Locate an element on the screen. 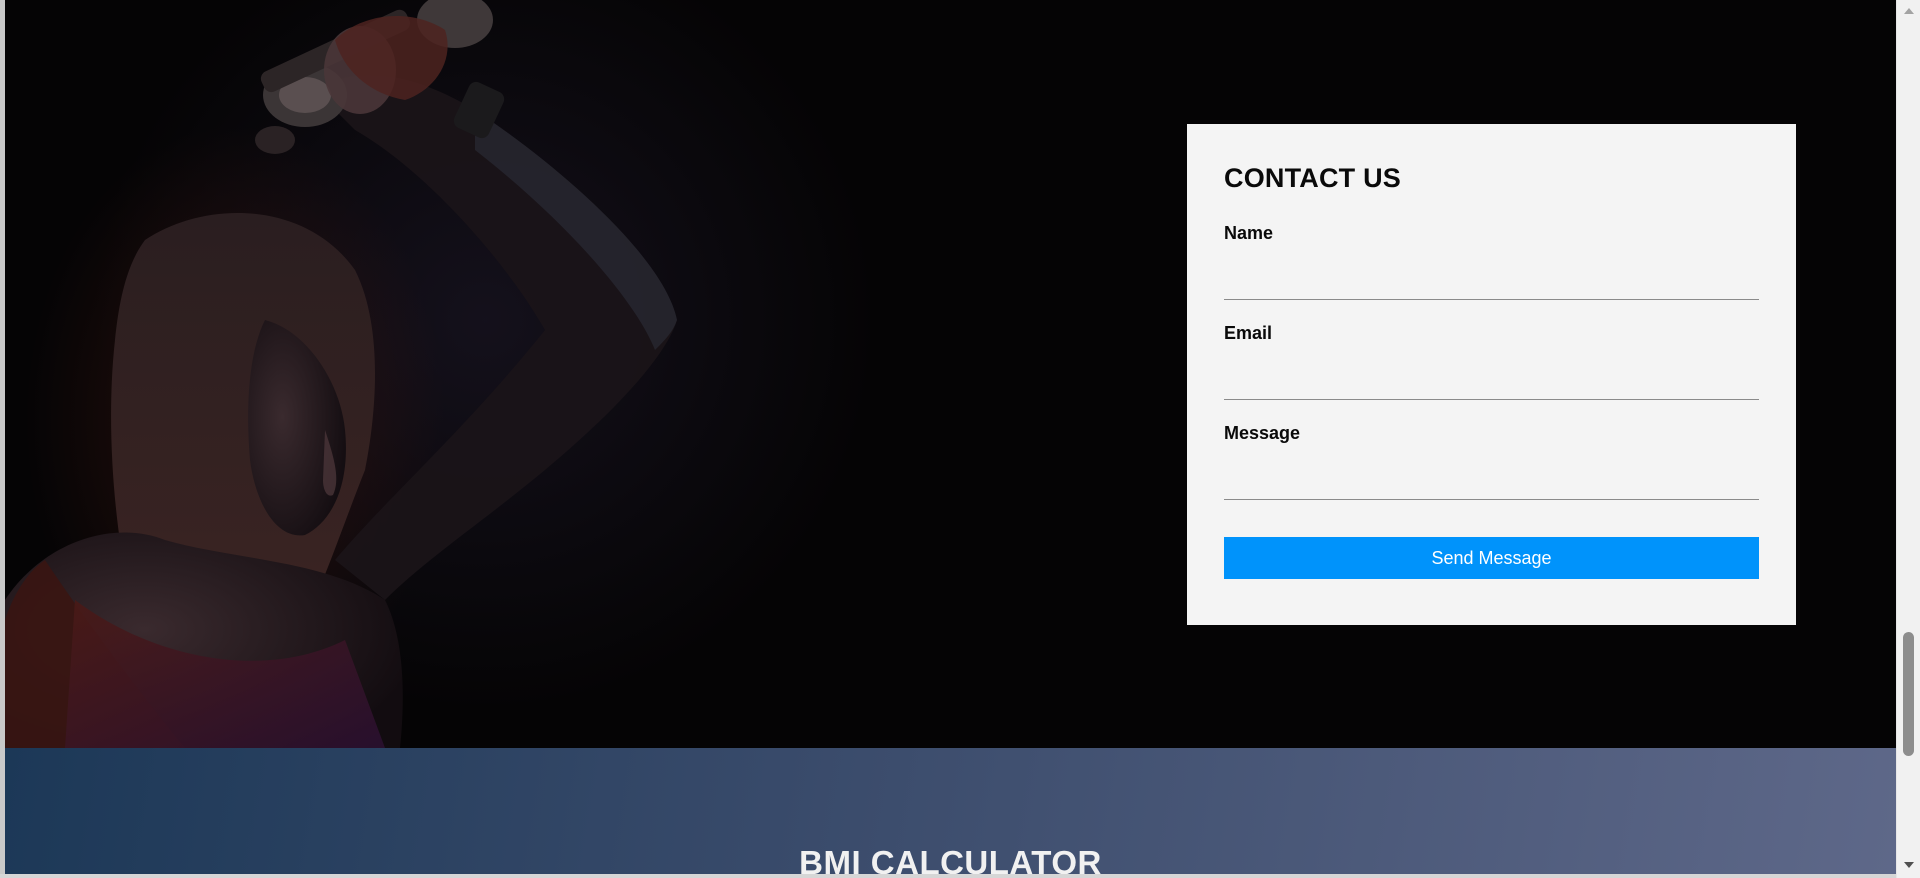  name-label: Name is located at coordinates (1249, 233).